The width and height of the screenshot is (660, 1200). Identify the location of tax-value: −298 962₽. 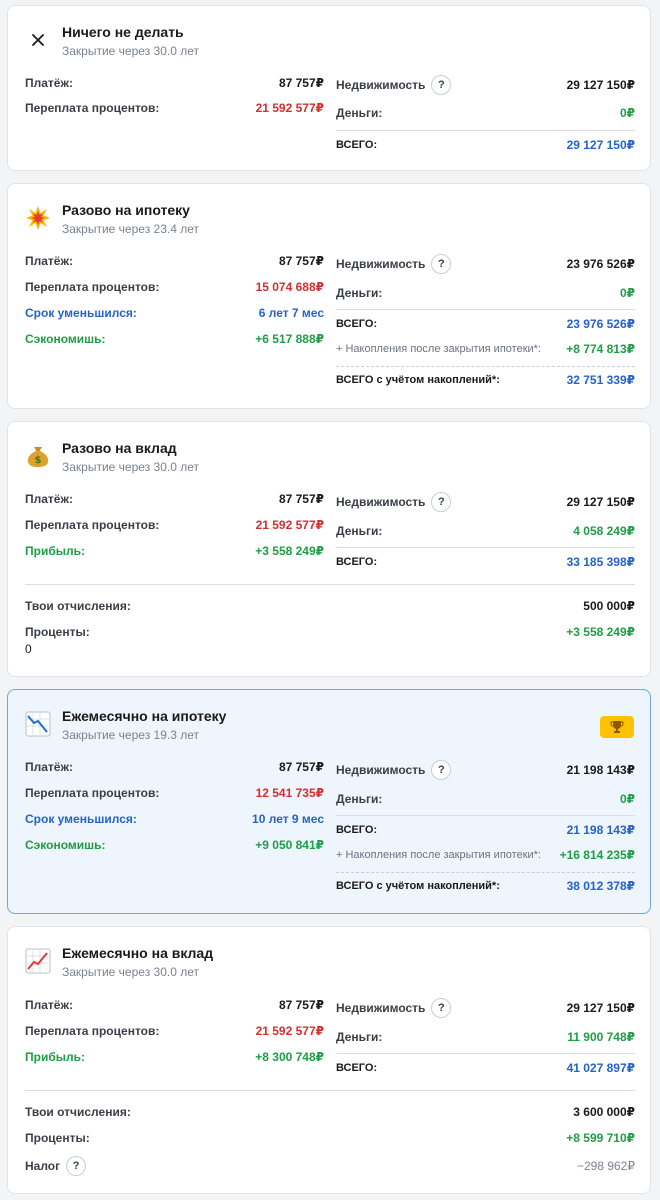
(605, 1166).